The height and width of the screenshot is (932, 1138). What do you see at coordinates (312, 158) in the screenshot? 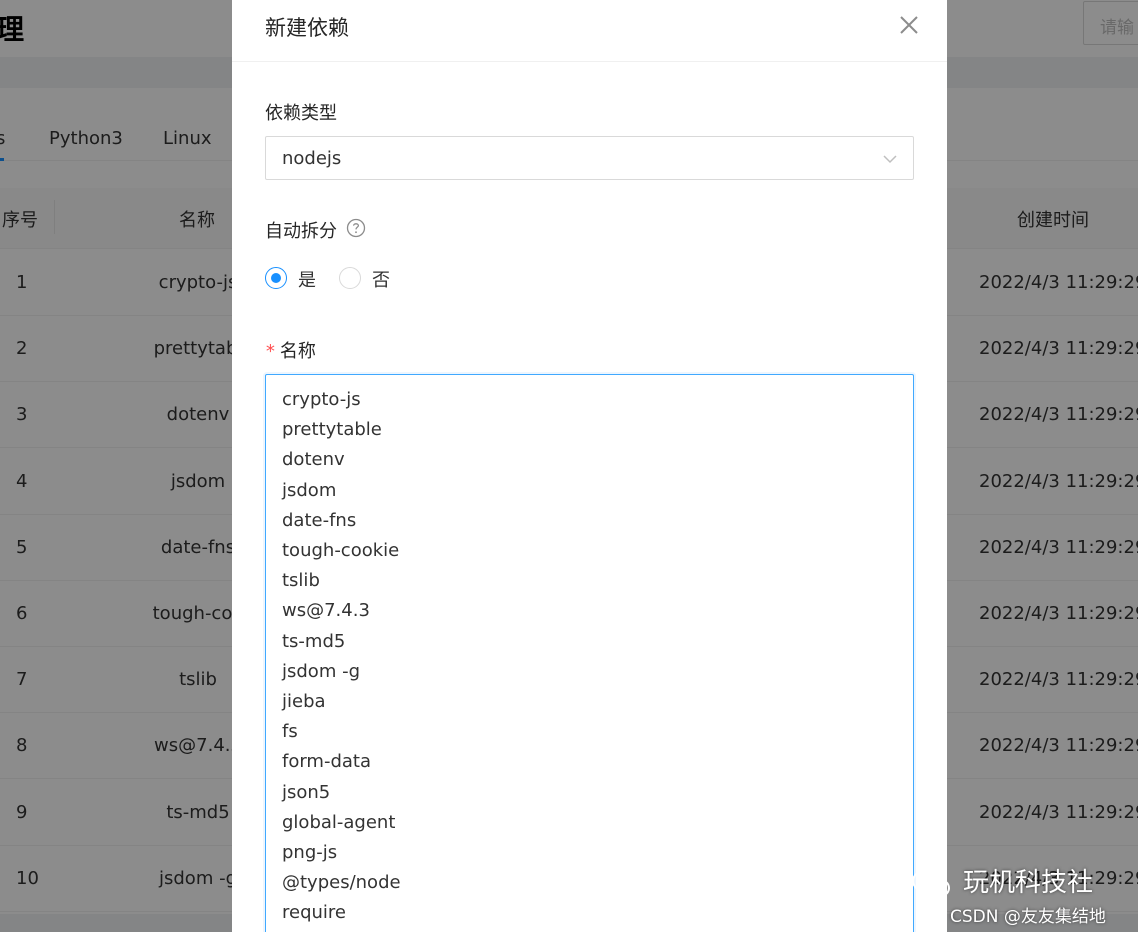
I see `dependency-type-value: nodejs` at bounding box center [312, 158].